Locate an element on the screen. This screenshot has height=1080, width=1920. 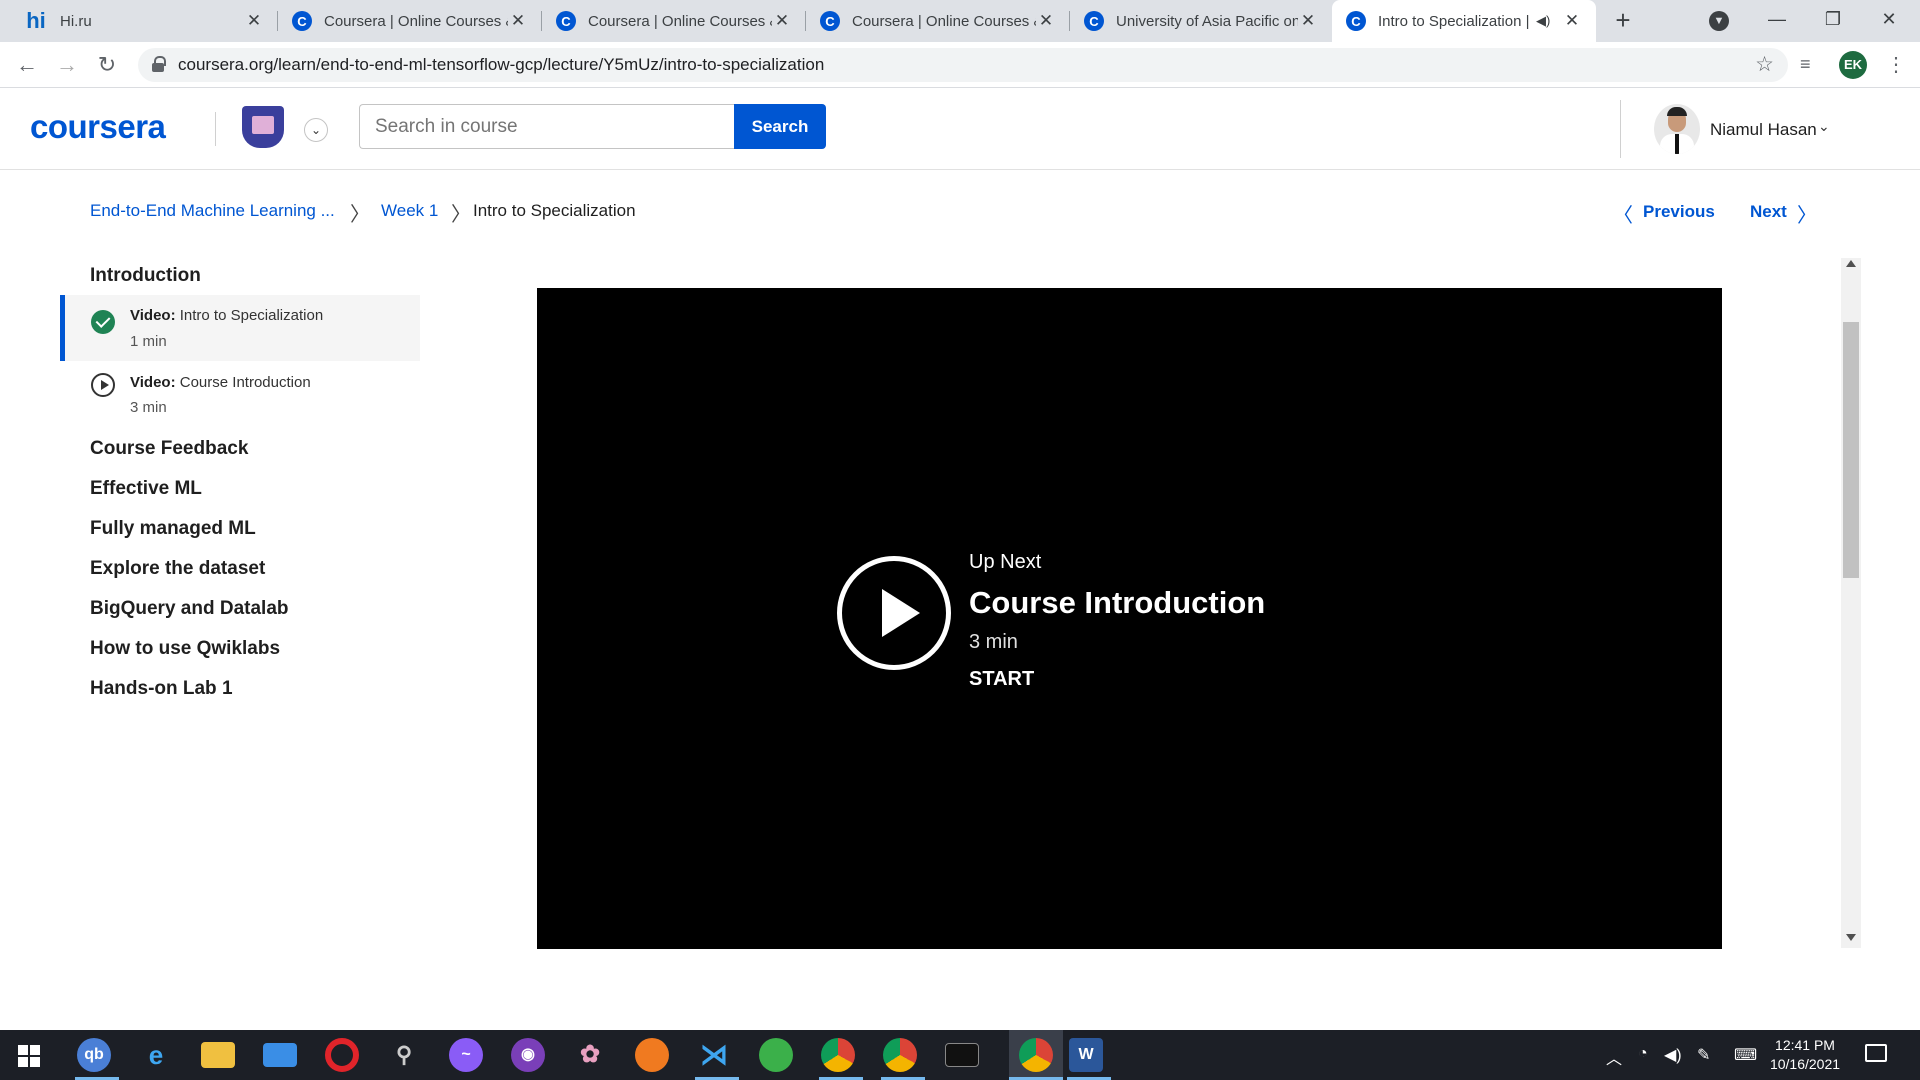
search-button: Search is located at coordinates (780, 126).